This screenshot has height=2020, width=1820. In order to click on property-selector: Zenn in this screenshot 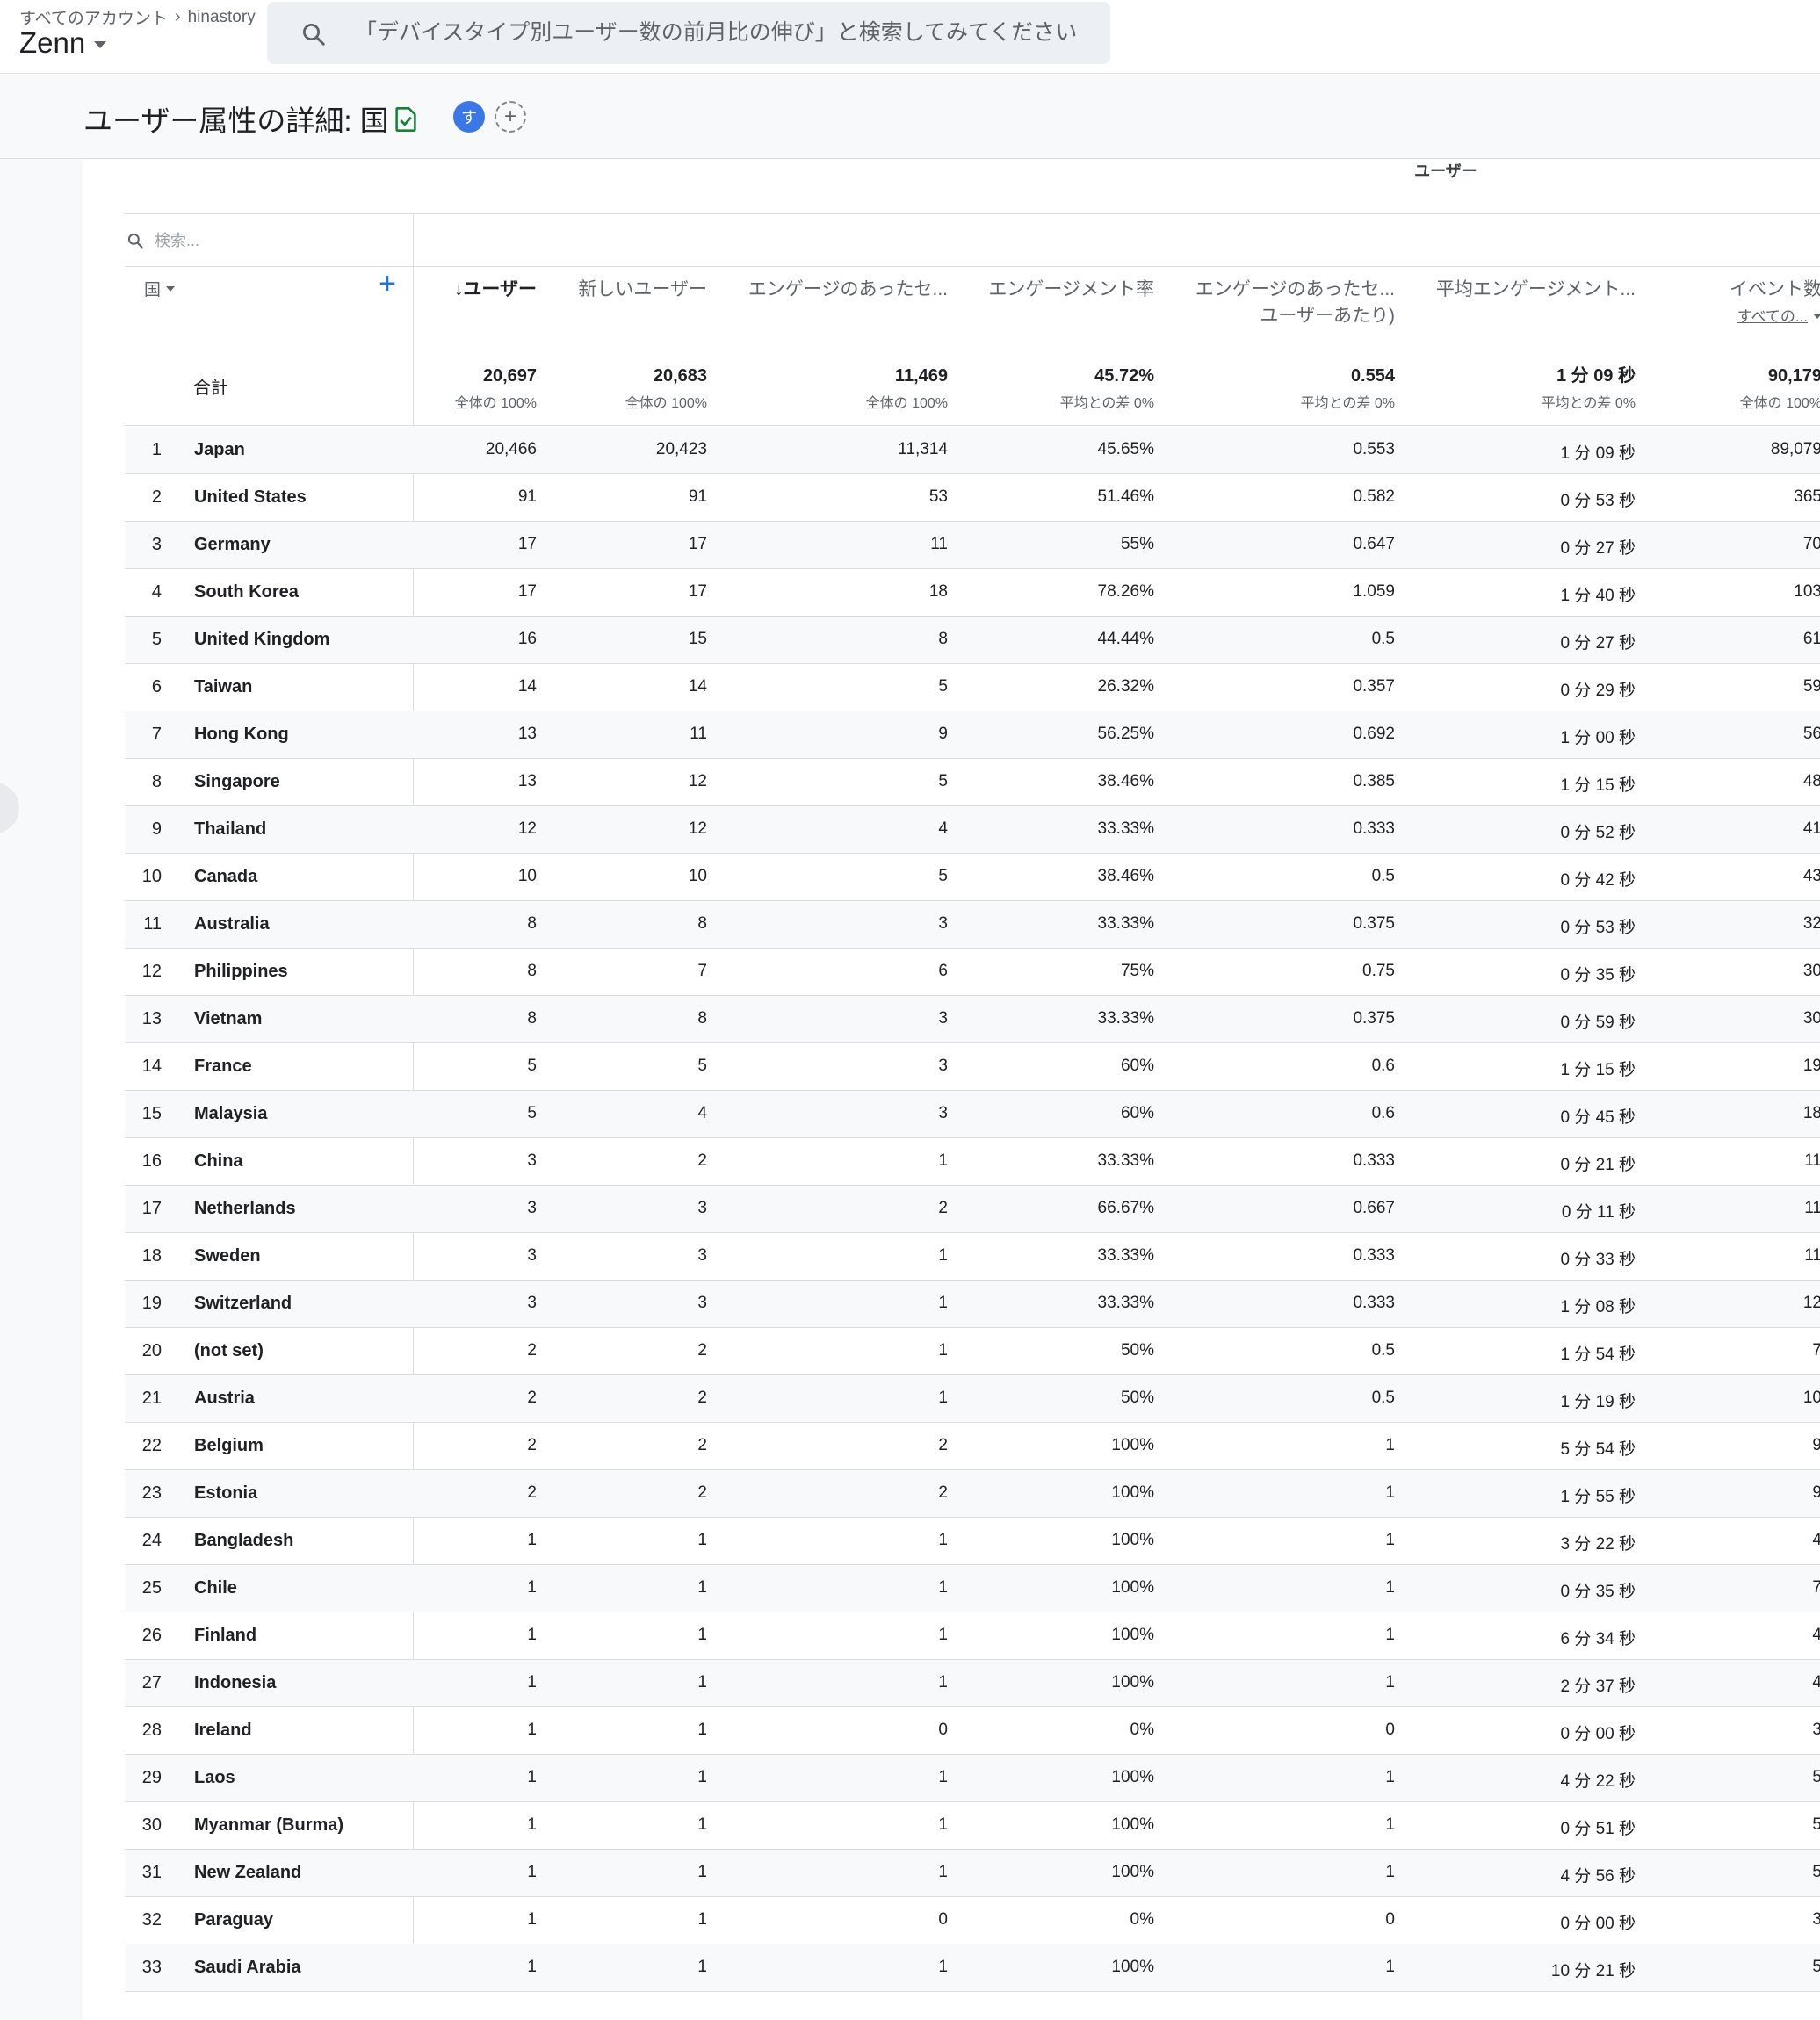, I will do `click(63, 43)`.